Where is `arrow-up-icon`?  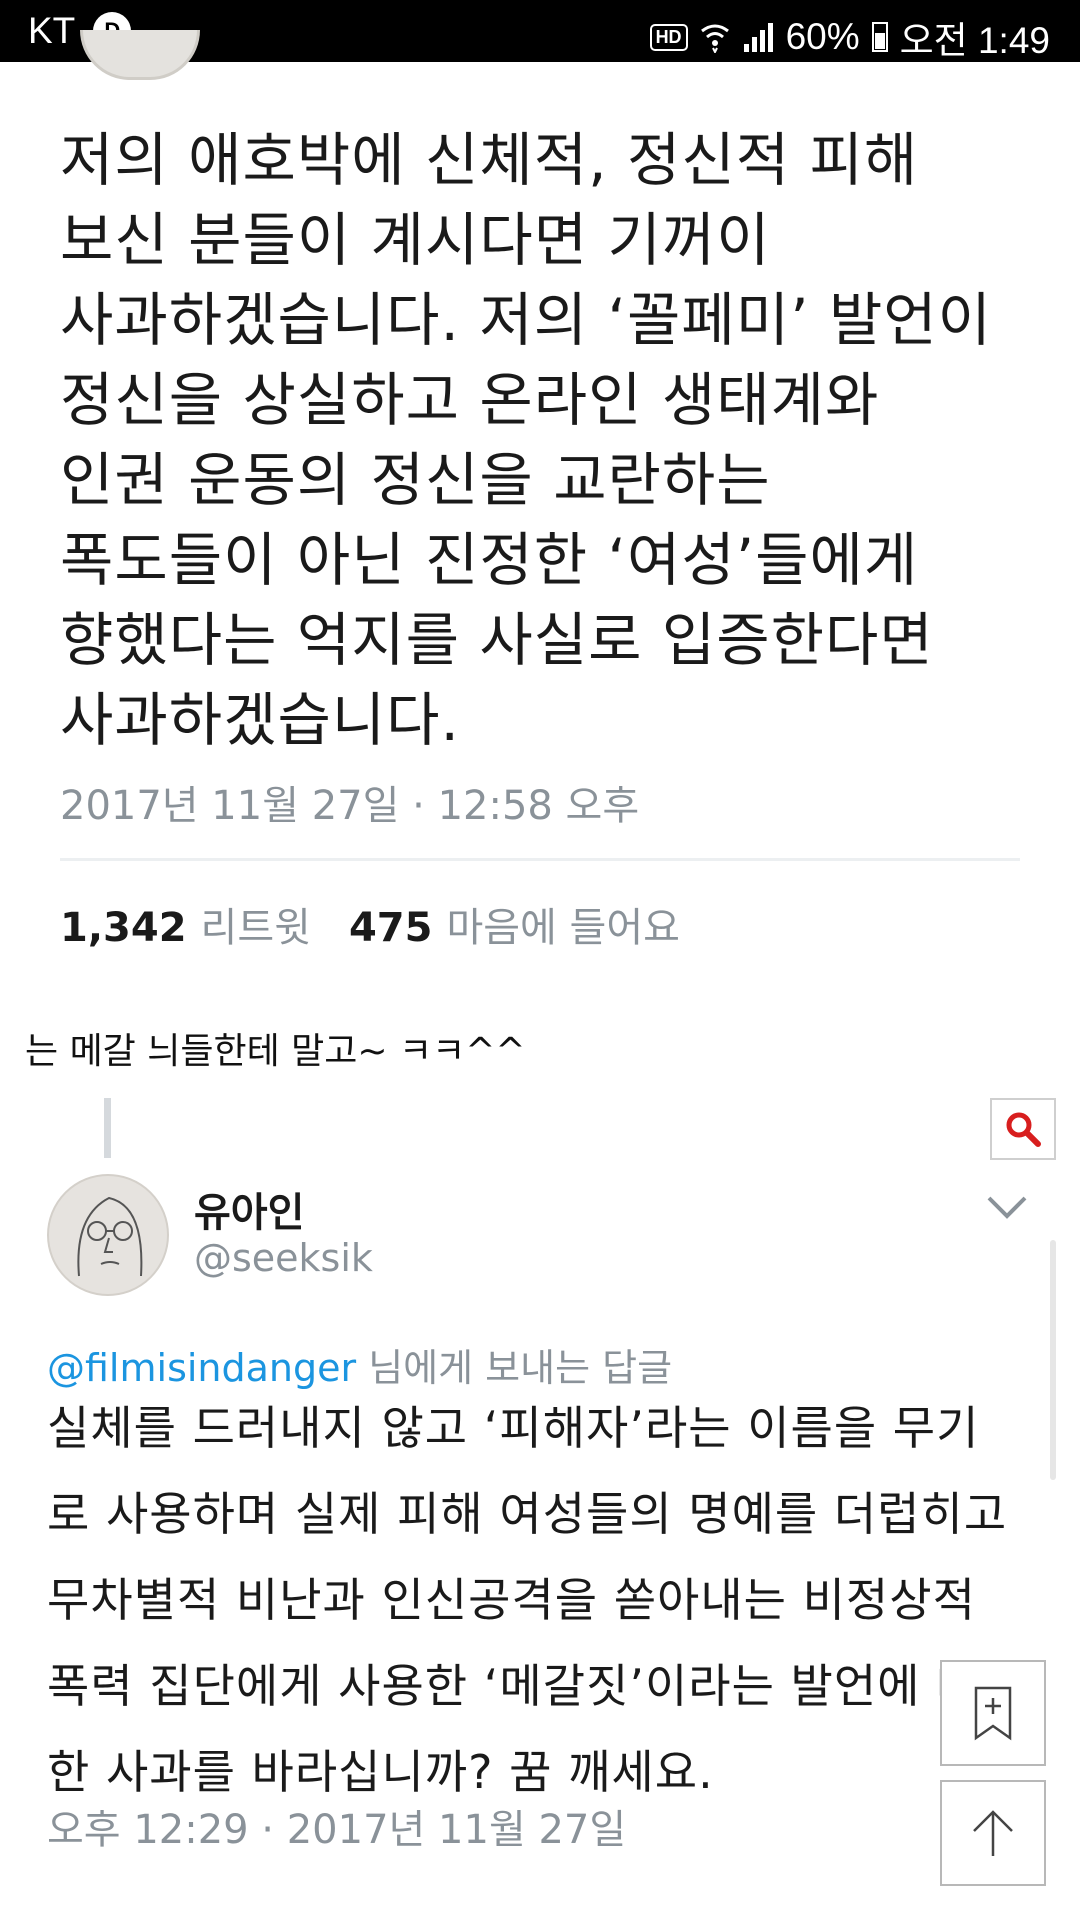
arrow-up-icon is located at coordinates (993, 1833).